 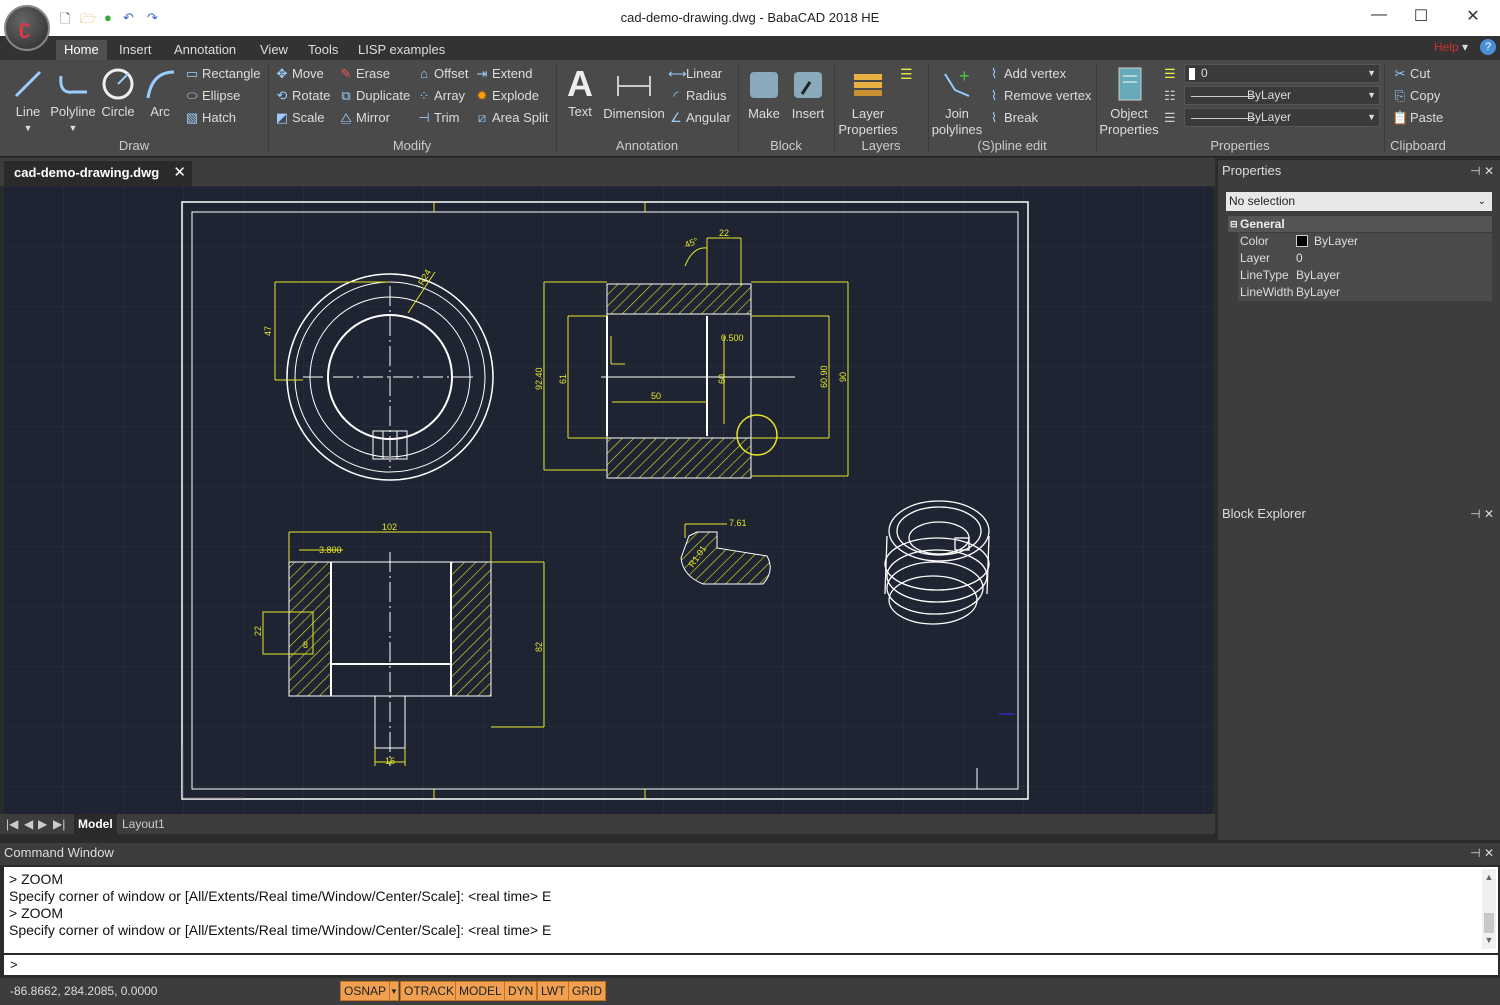 I want to click on tab-layout1: Layout1, so click(x=143, y=824).